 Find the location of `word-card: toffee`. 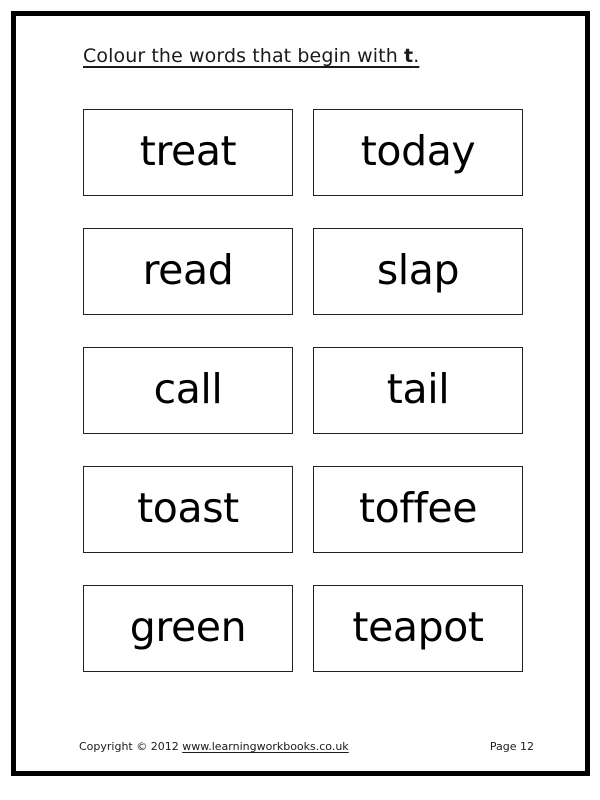

word-card: toffee is located at coordinates (418, 509).